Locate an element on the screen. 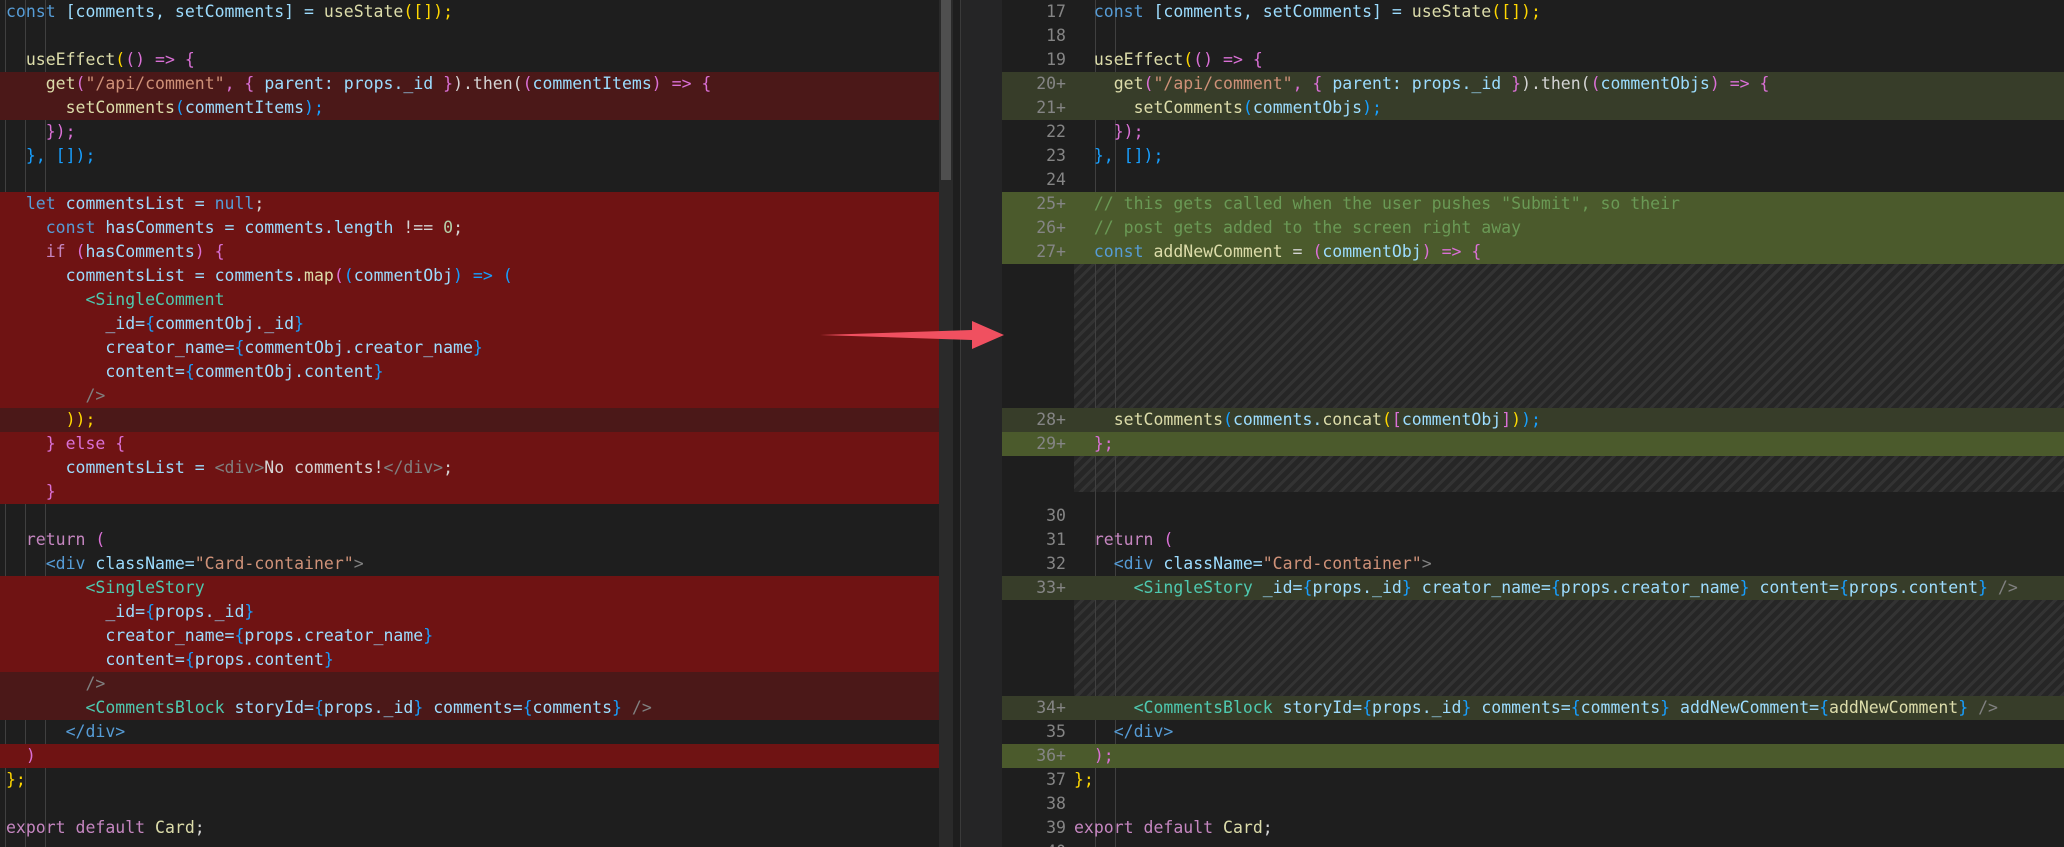  line-number: 29+ is located at coordinates (1051, 443).